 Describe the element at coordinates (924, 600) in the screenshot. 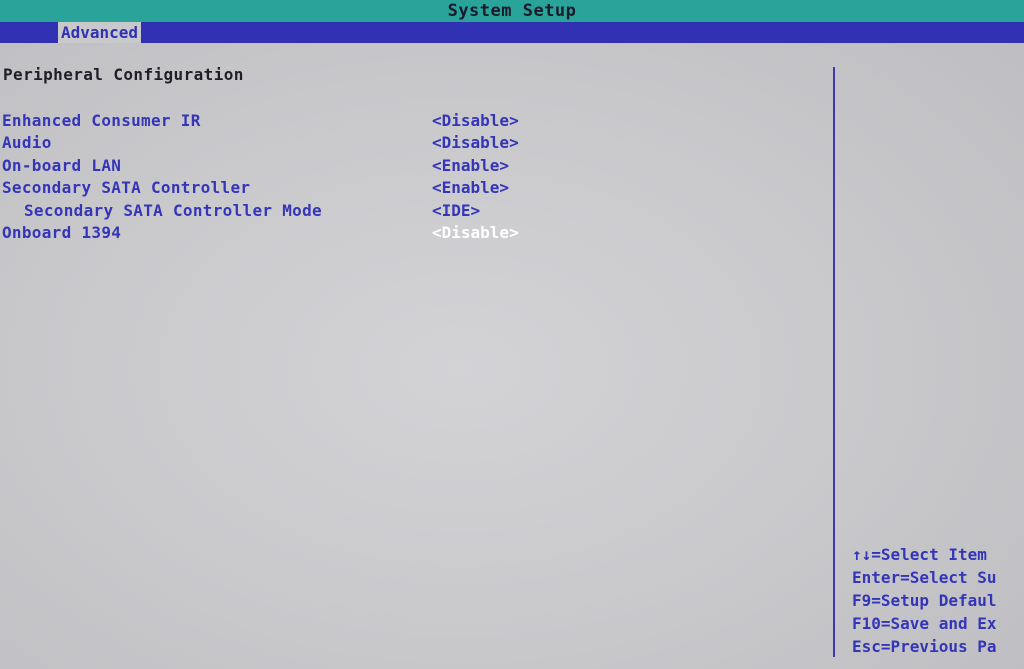

I see `key-help-f9: F9=Setup Defaul` at that location.